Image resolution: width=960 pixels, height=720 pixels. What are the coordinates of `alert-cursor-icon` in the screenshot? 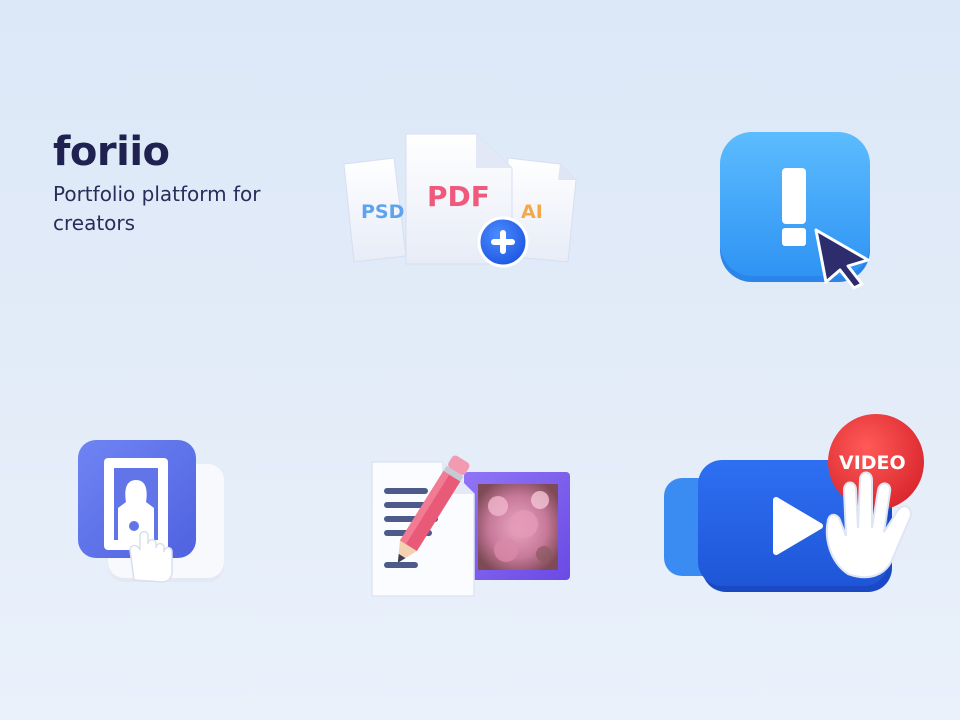 It's located at (795, 211).